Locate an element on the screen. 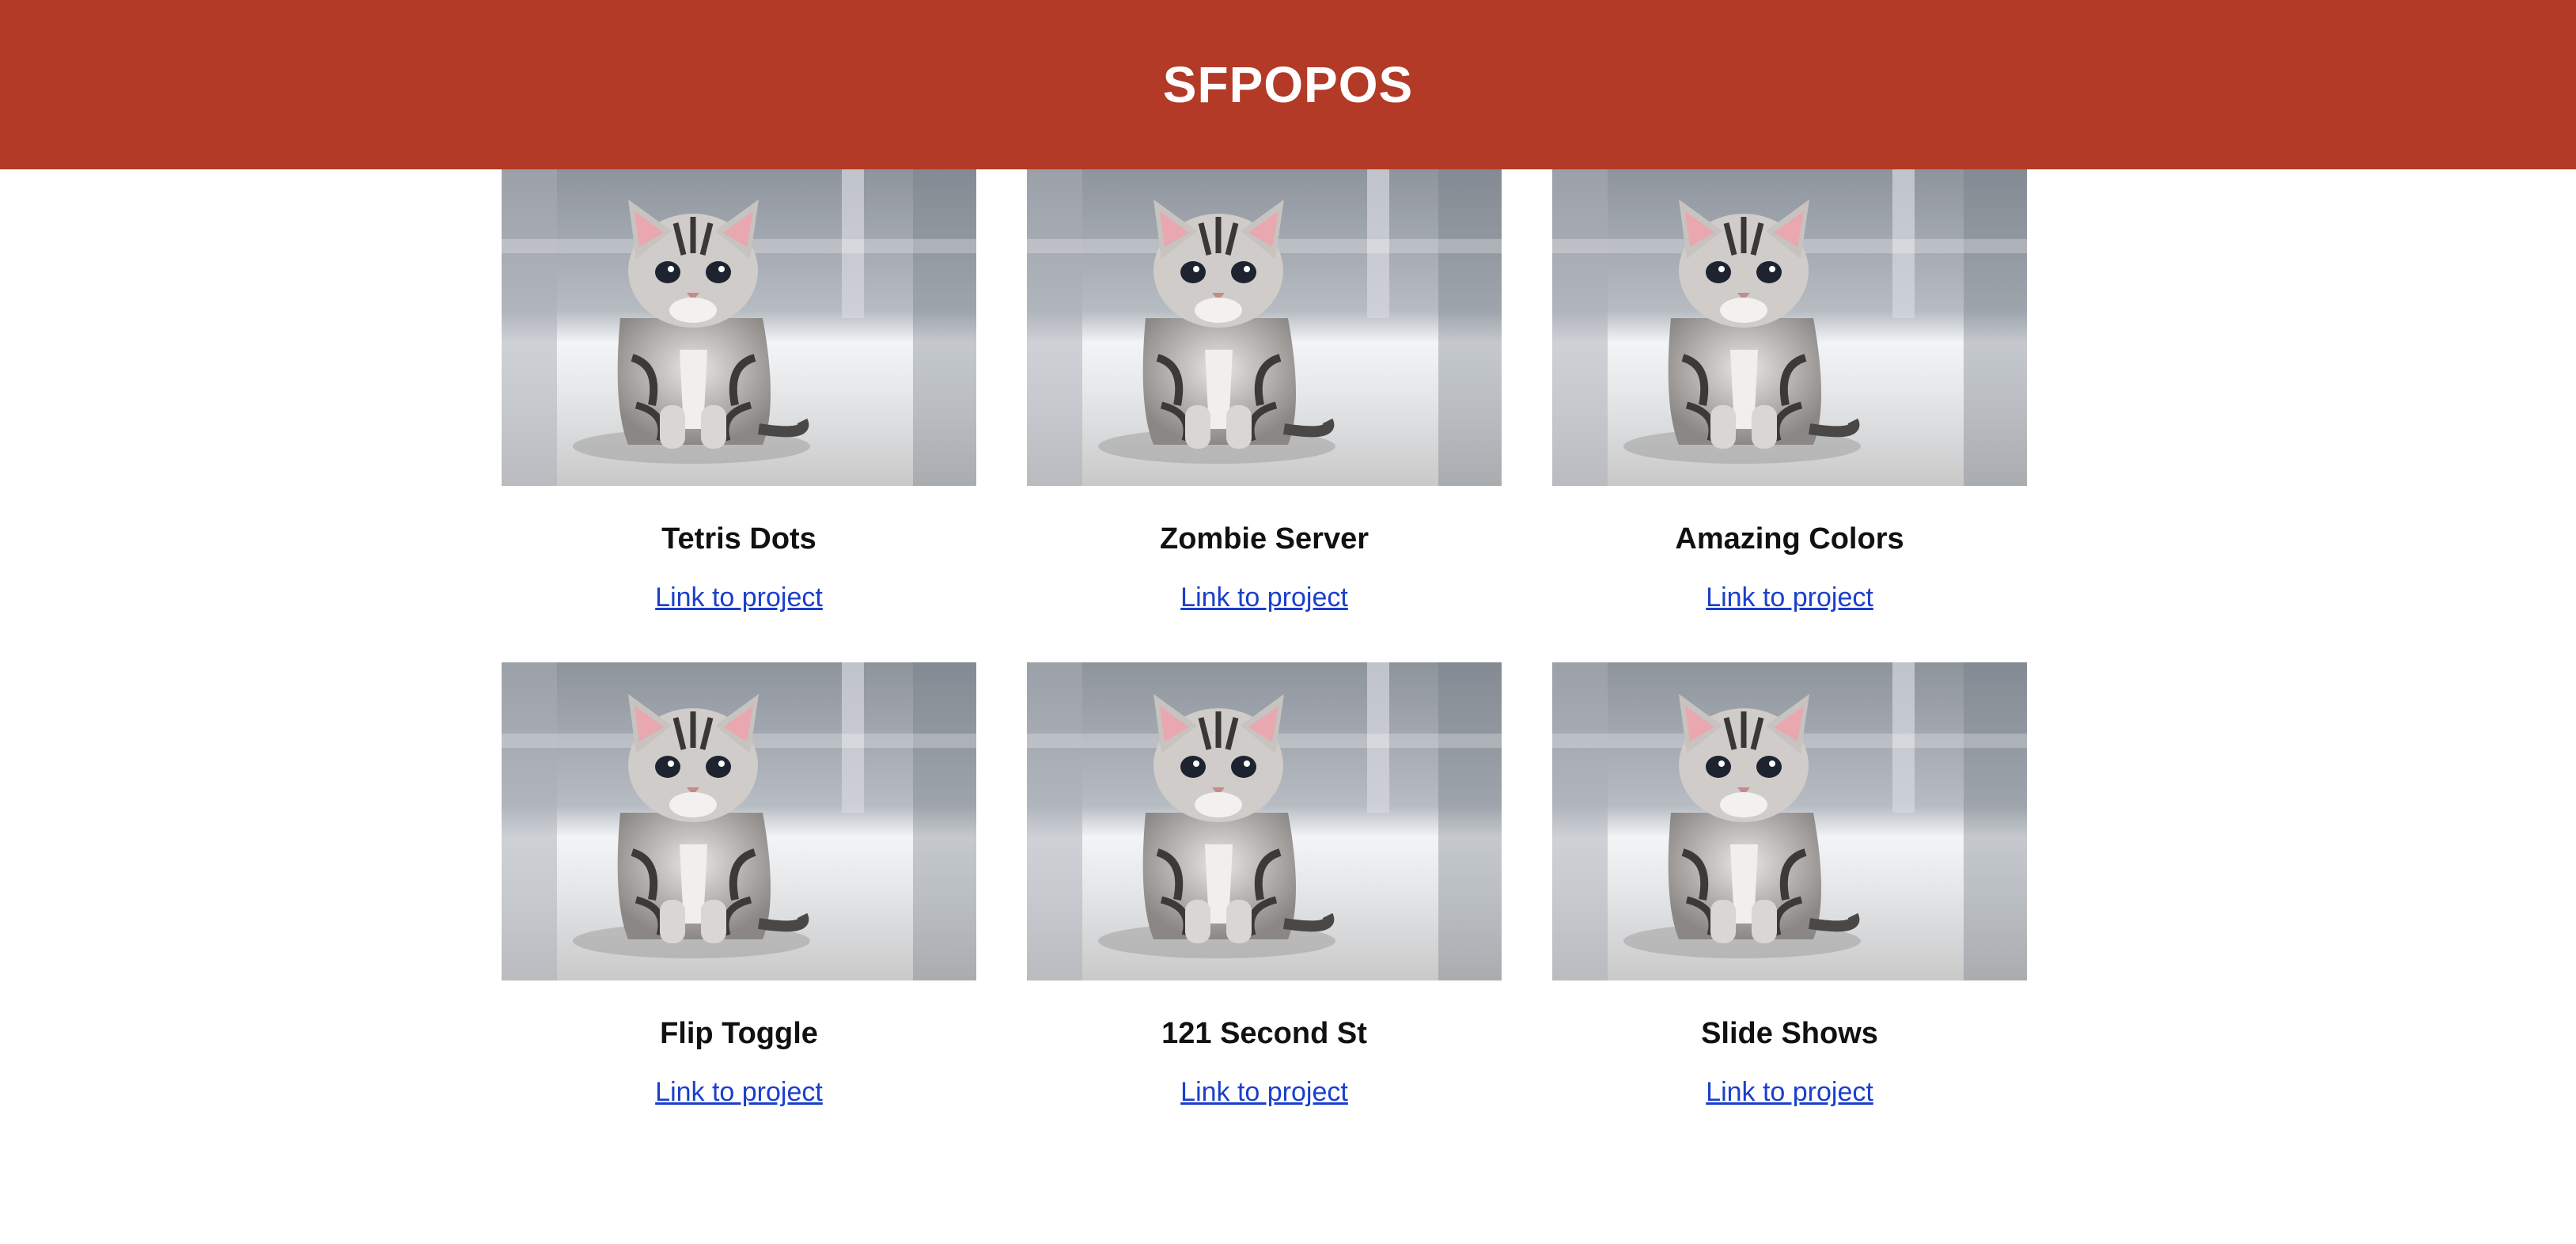  project-card: Zombie Server Link to project is located at coordinates (1264, 415).